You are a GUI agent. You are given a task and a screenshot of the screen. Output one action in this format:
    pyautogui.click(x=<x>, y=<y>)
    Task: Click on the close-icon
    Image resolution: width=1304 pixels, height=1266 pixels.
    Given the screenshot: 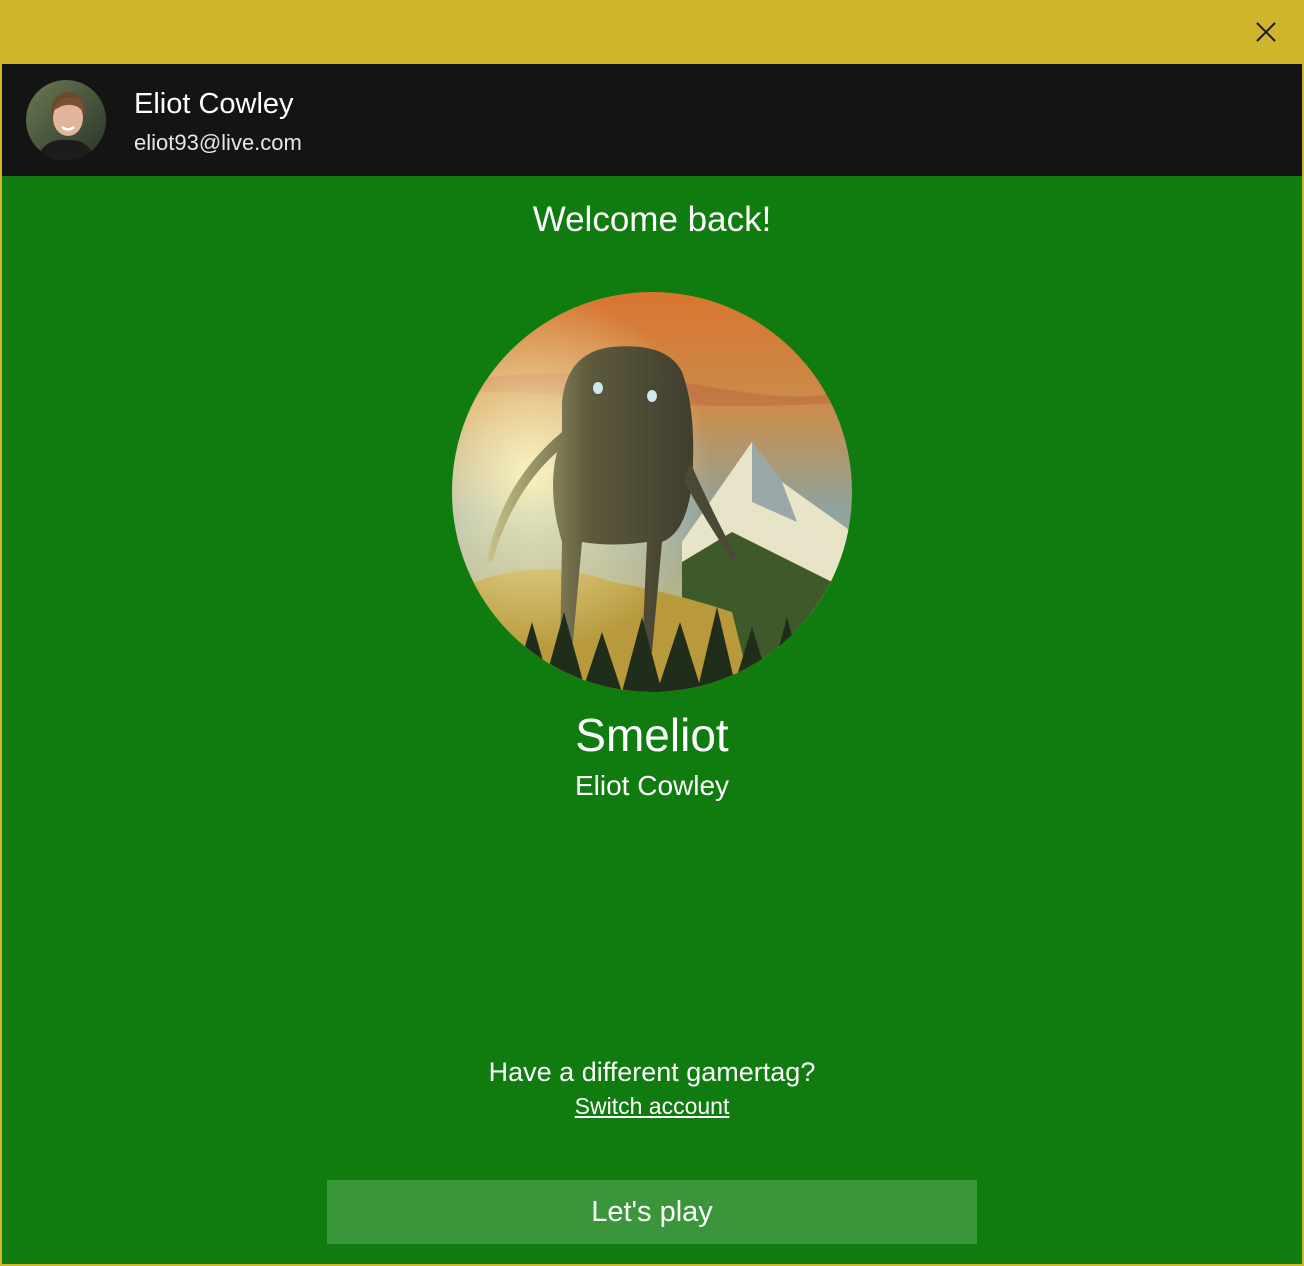 What is the action you would take?
    pyautogui.click(x=1266, y=32)
    